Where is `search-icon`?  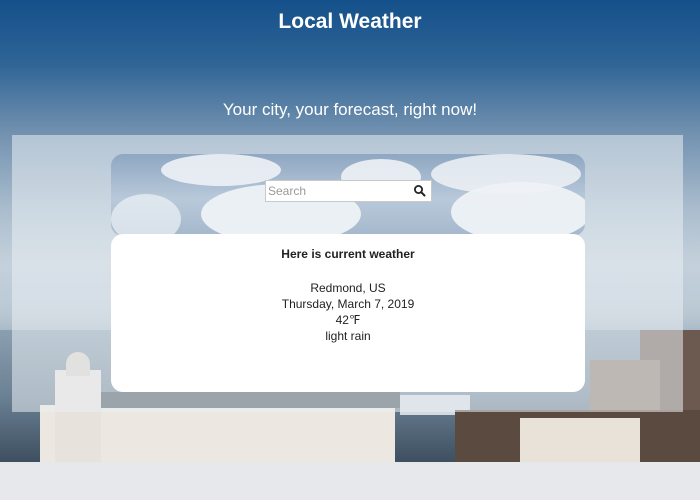 search-icon is located at coordinates (420, 191).